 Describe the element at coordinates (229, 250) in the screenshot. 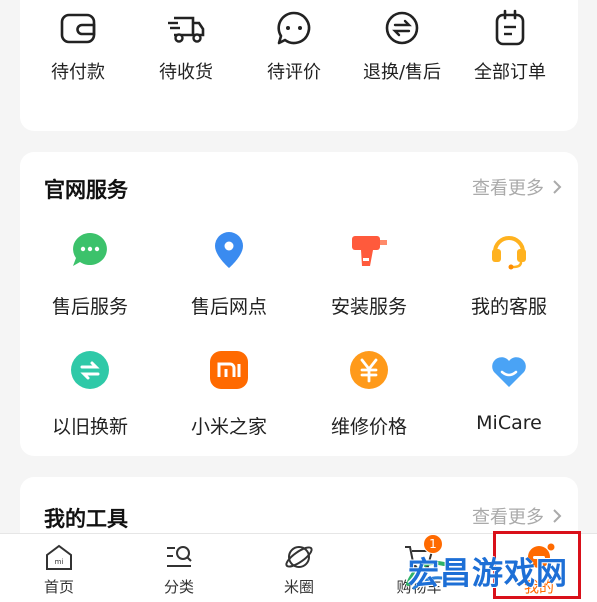

I see `location-pin-icon` at that location.